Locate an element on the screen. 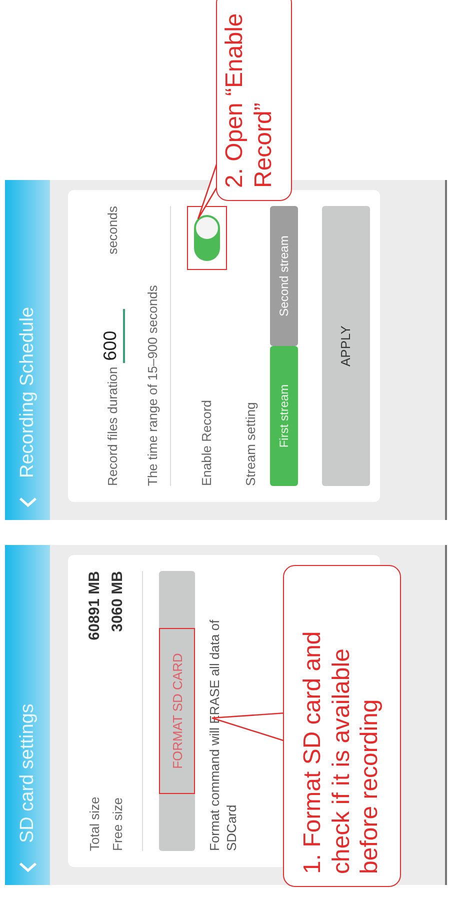 The height and width of the screenshot is (899, 457). warning-text: Format command will ERASE all data of SDCard is located at coordinates (223, 734).